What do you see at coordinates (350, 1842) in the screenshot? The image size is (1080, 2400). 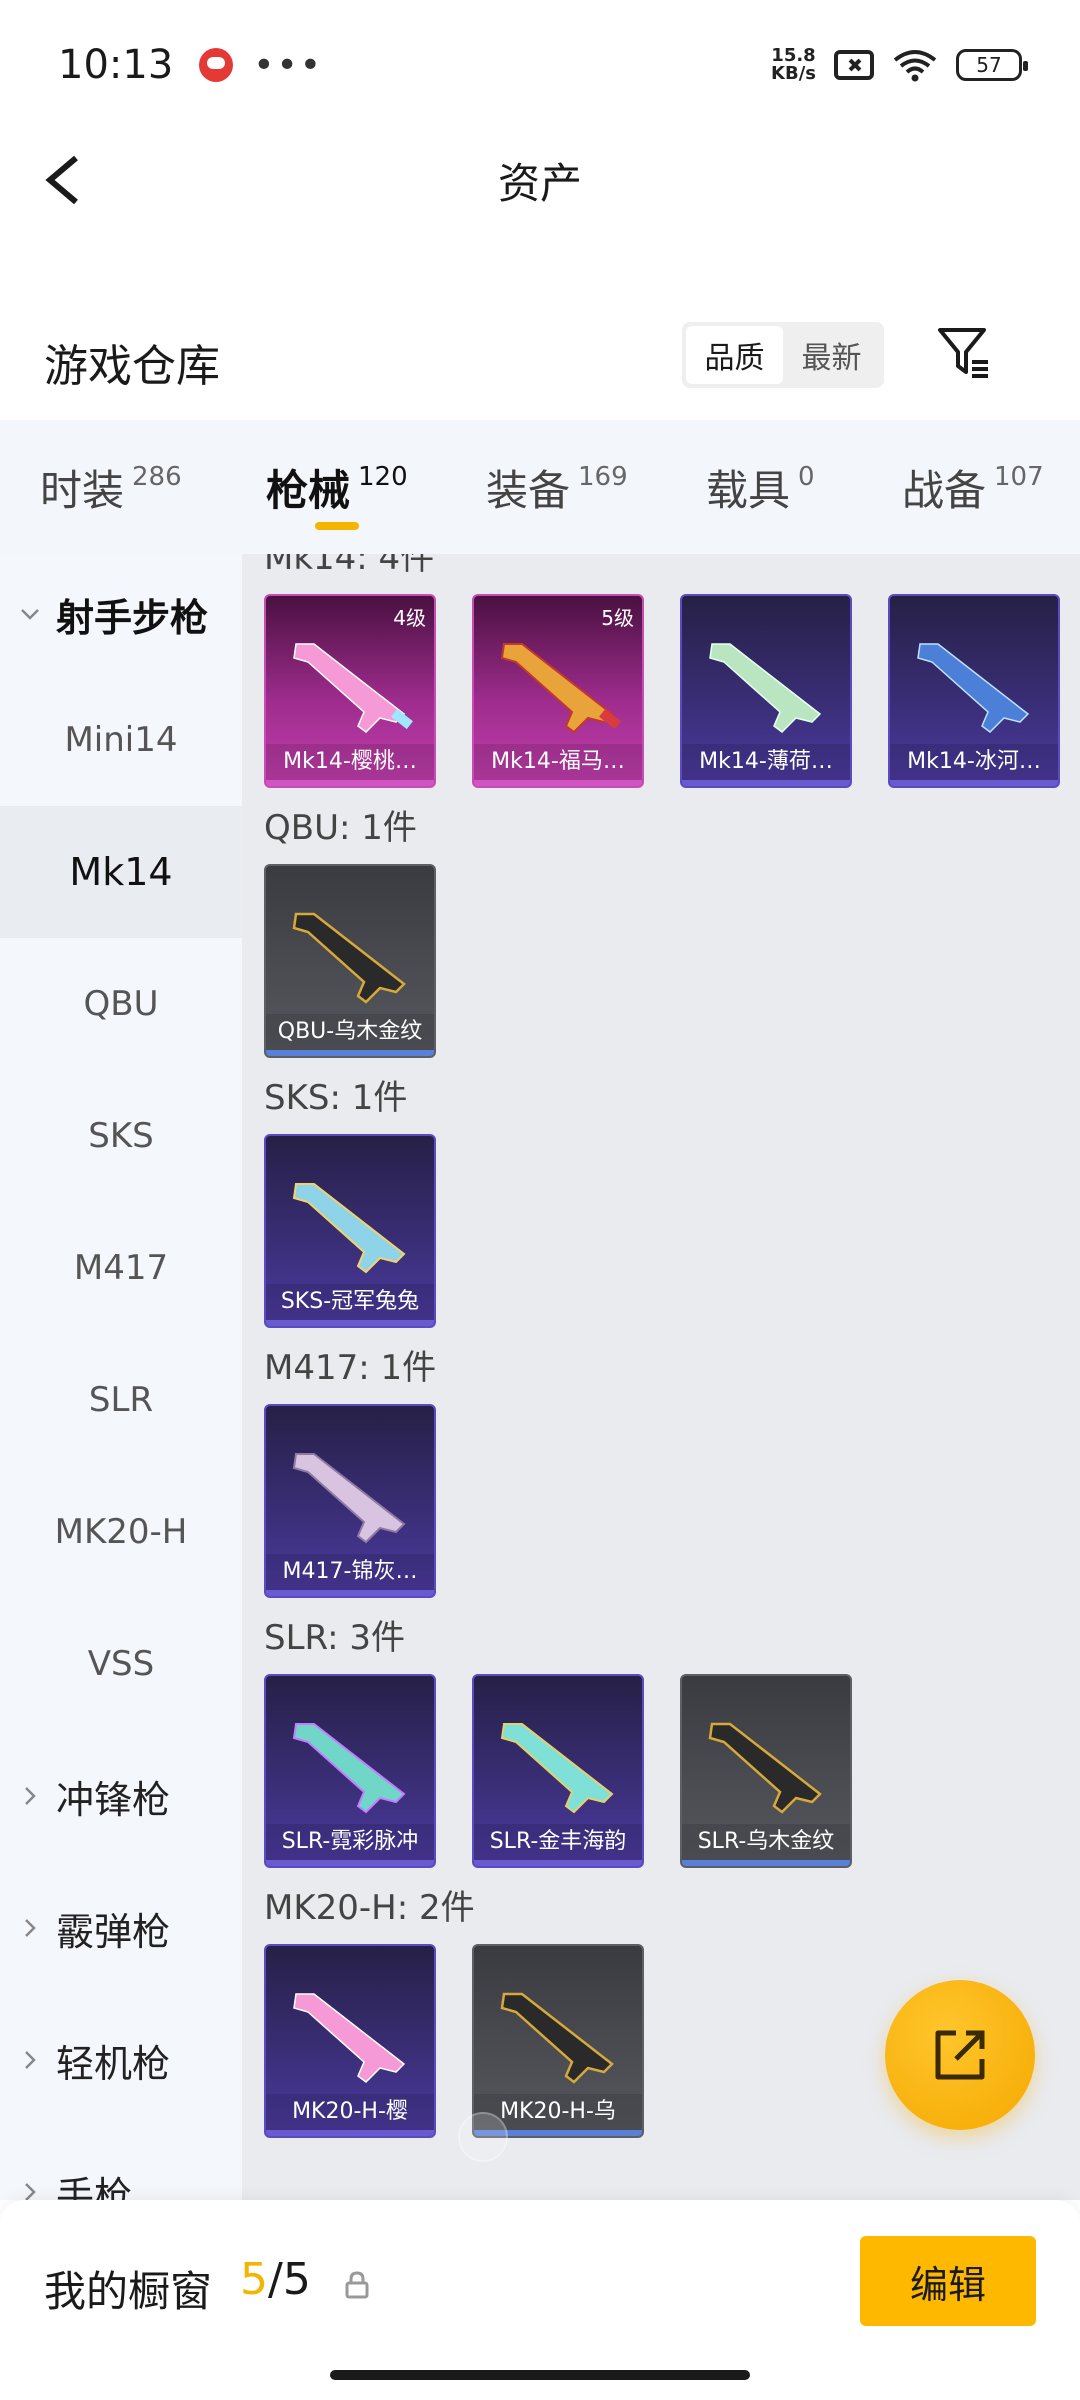 I see `item-name: SLR-霓彩脉冲` at bounding box center [350, 1842].